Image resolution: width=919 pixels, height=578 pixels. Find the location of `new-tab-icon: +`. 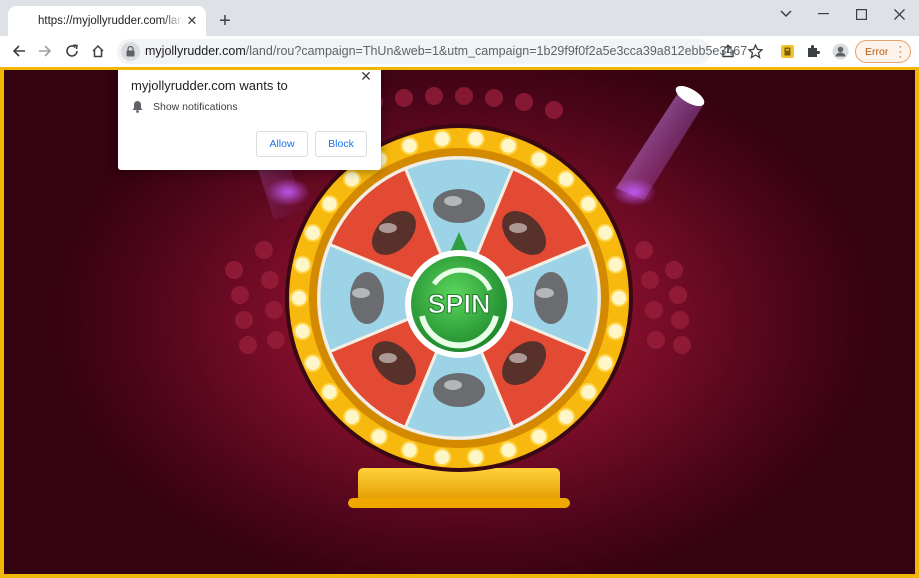

new-tab-icon: + is located at coordinates (225, 21).